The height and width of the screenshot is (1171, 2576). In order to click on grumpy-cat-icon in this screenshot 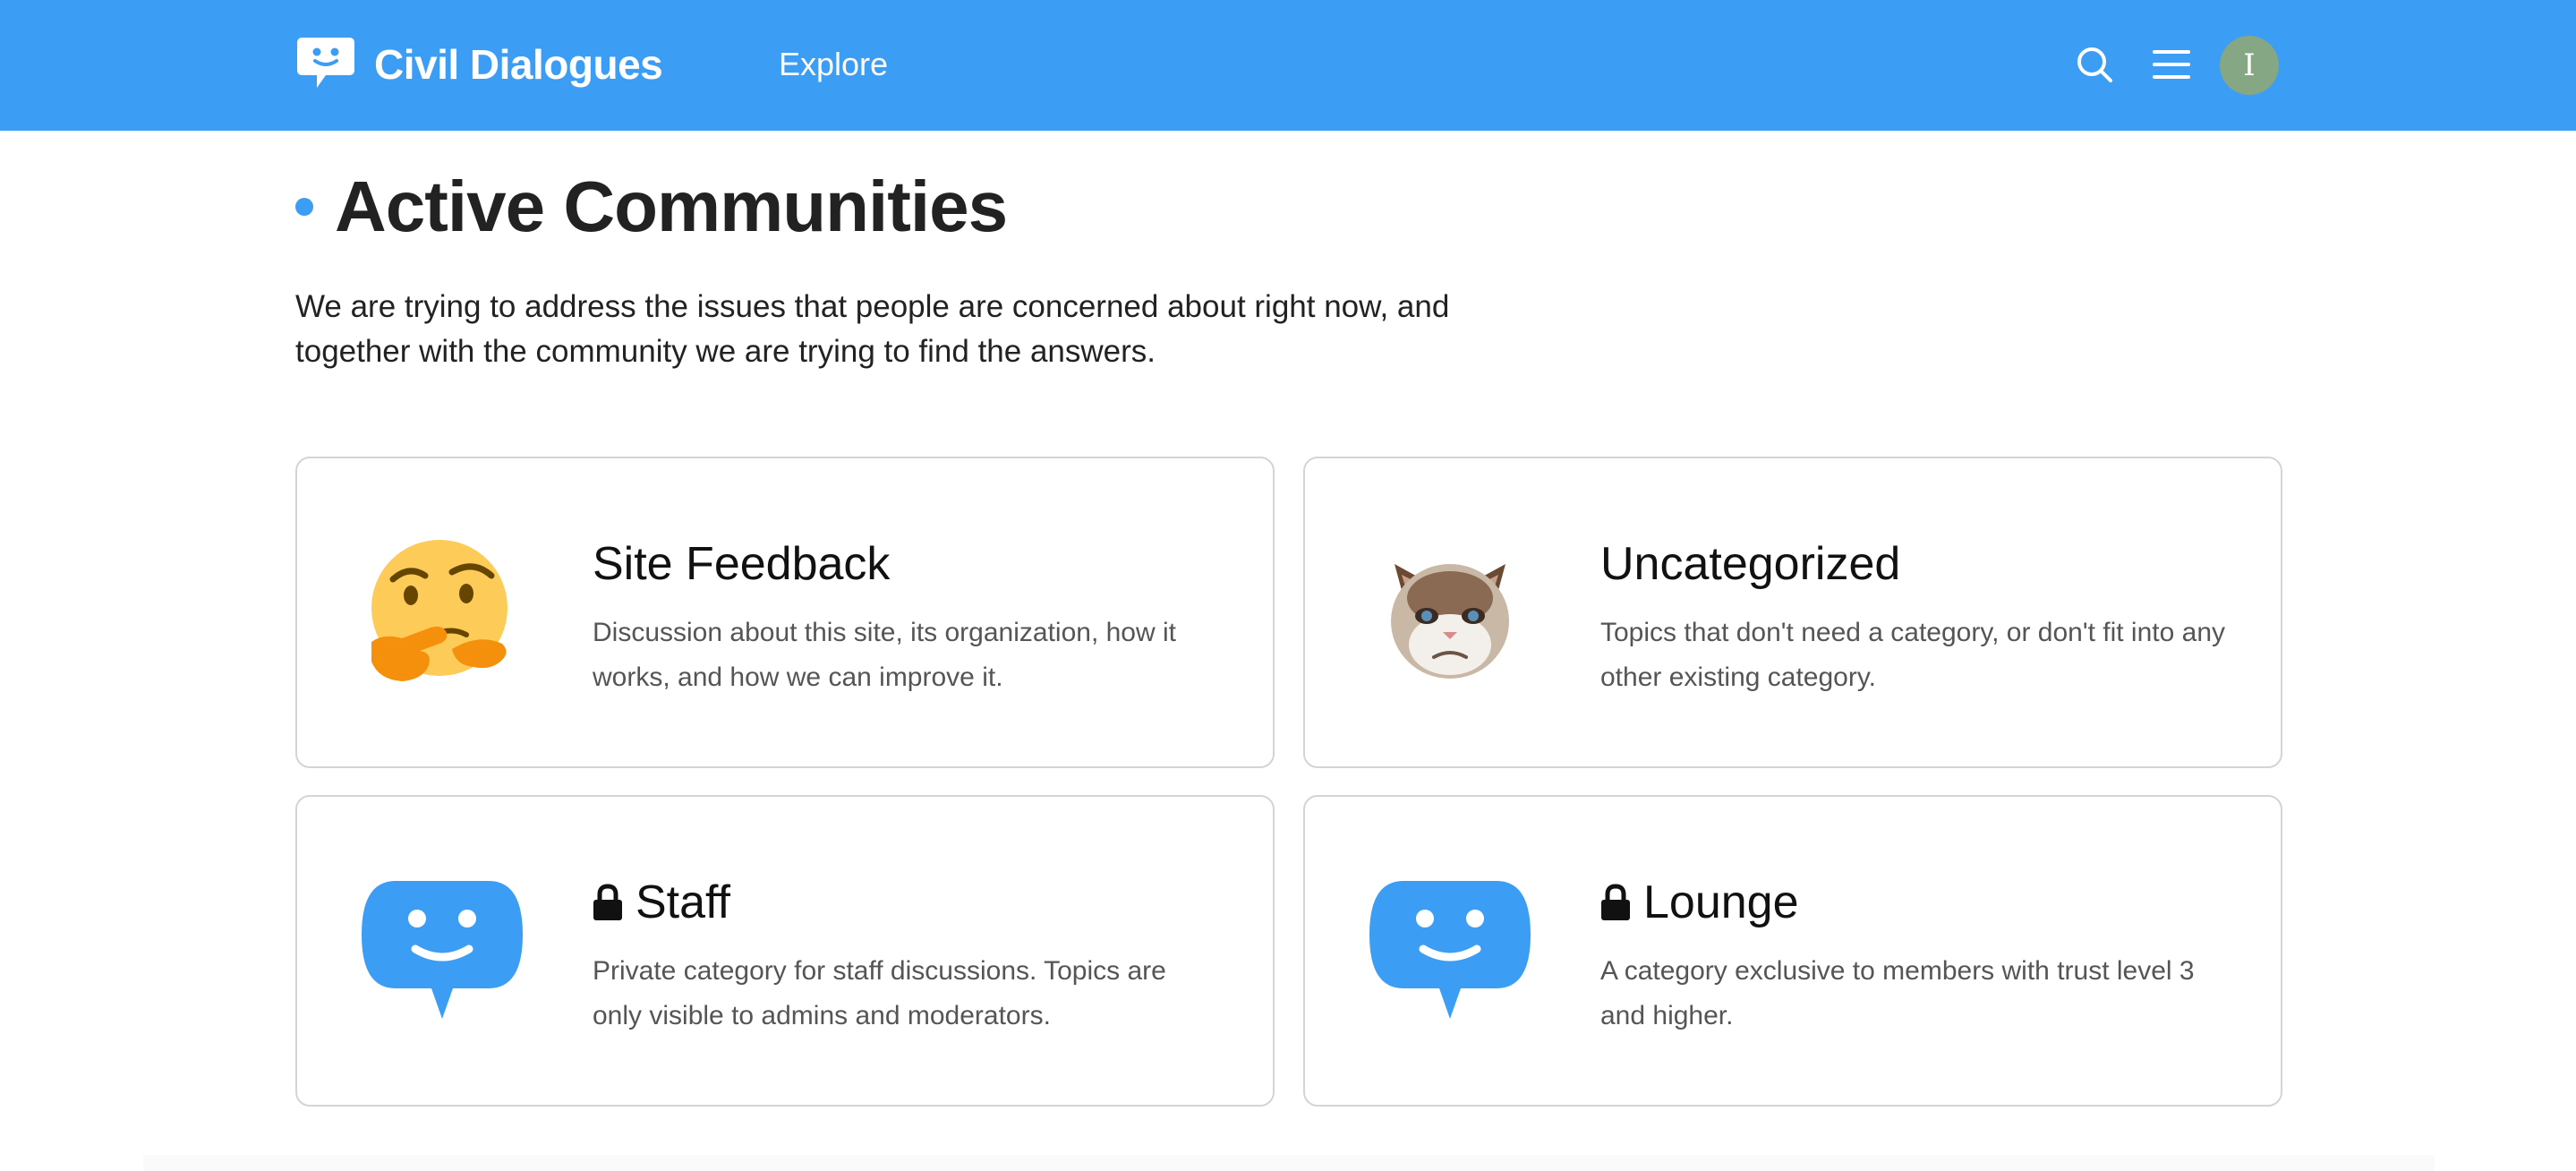, I will do `click(1450, 612)`.